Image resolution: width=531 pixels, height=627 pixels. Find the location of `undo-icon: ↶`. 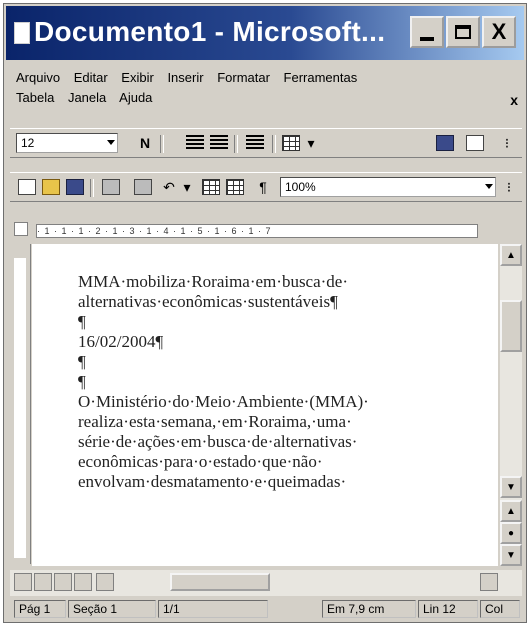

undo-icon: ↶ is located at coordinates (169, 187).